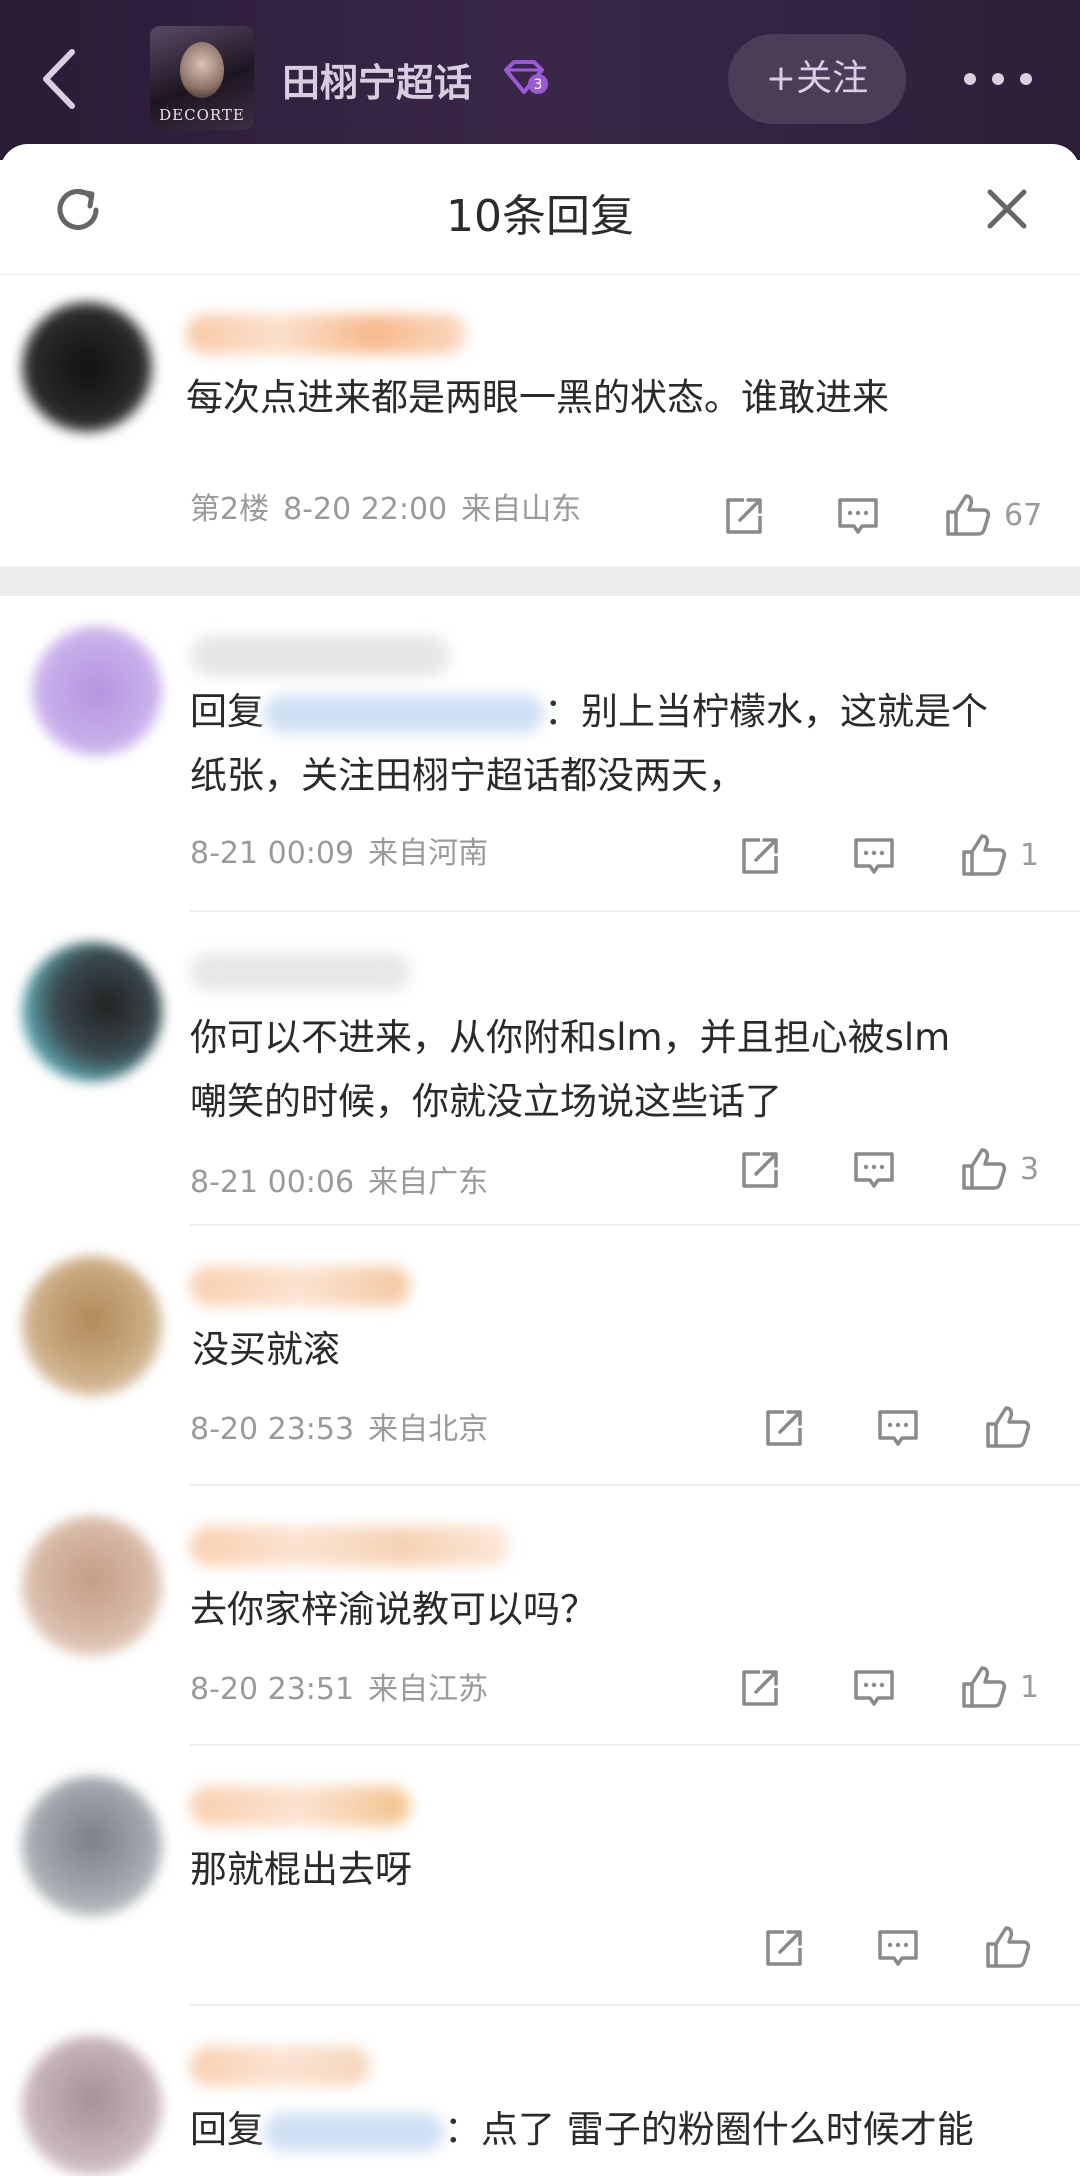 Image resolution: width=1080 pixels, height=2176 pixels. What do you see at coordinates (428, 1689) in the screenshot?
I see `comment-location: 来自江苏` at bounding box center [428, 1689].